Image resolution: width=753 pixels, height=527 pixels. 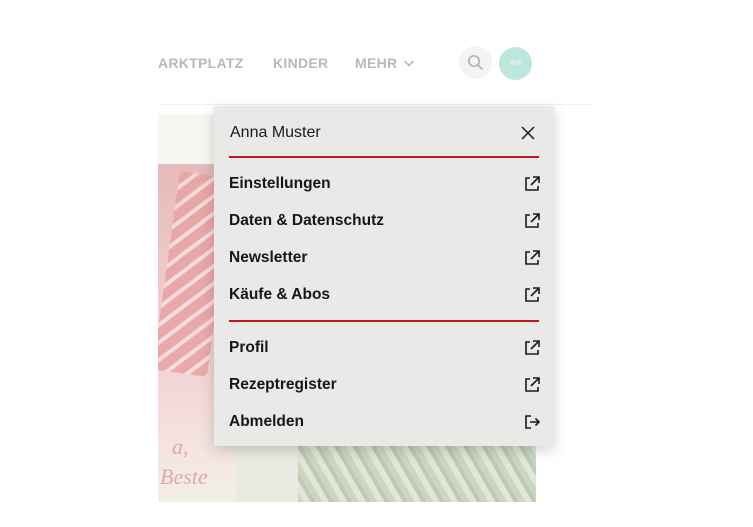 I want to click on hero-text-line2: Beste, so click(x=184, y=476).